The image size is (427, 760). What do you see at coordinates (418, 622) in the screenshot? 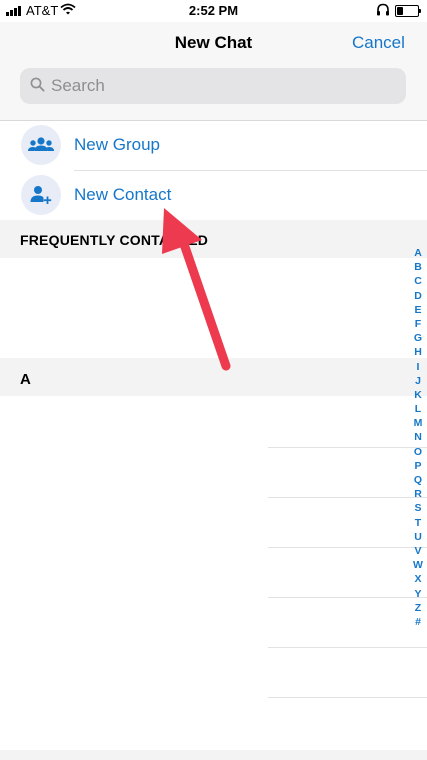
I see `index-letter: #` at bounding box center [418, 622].